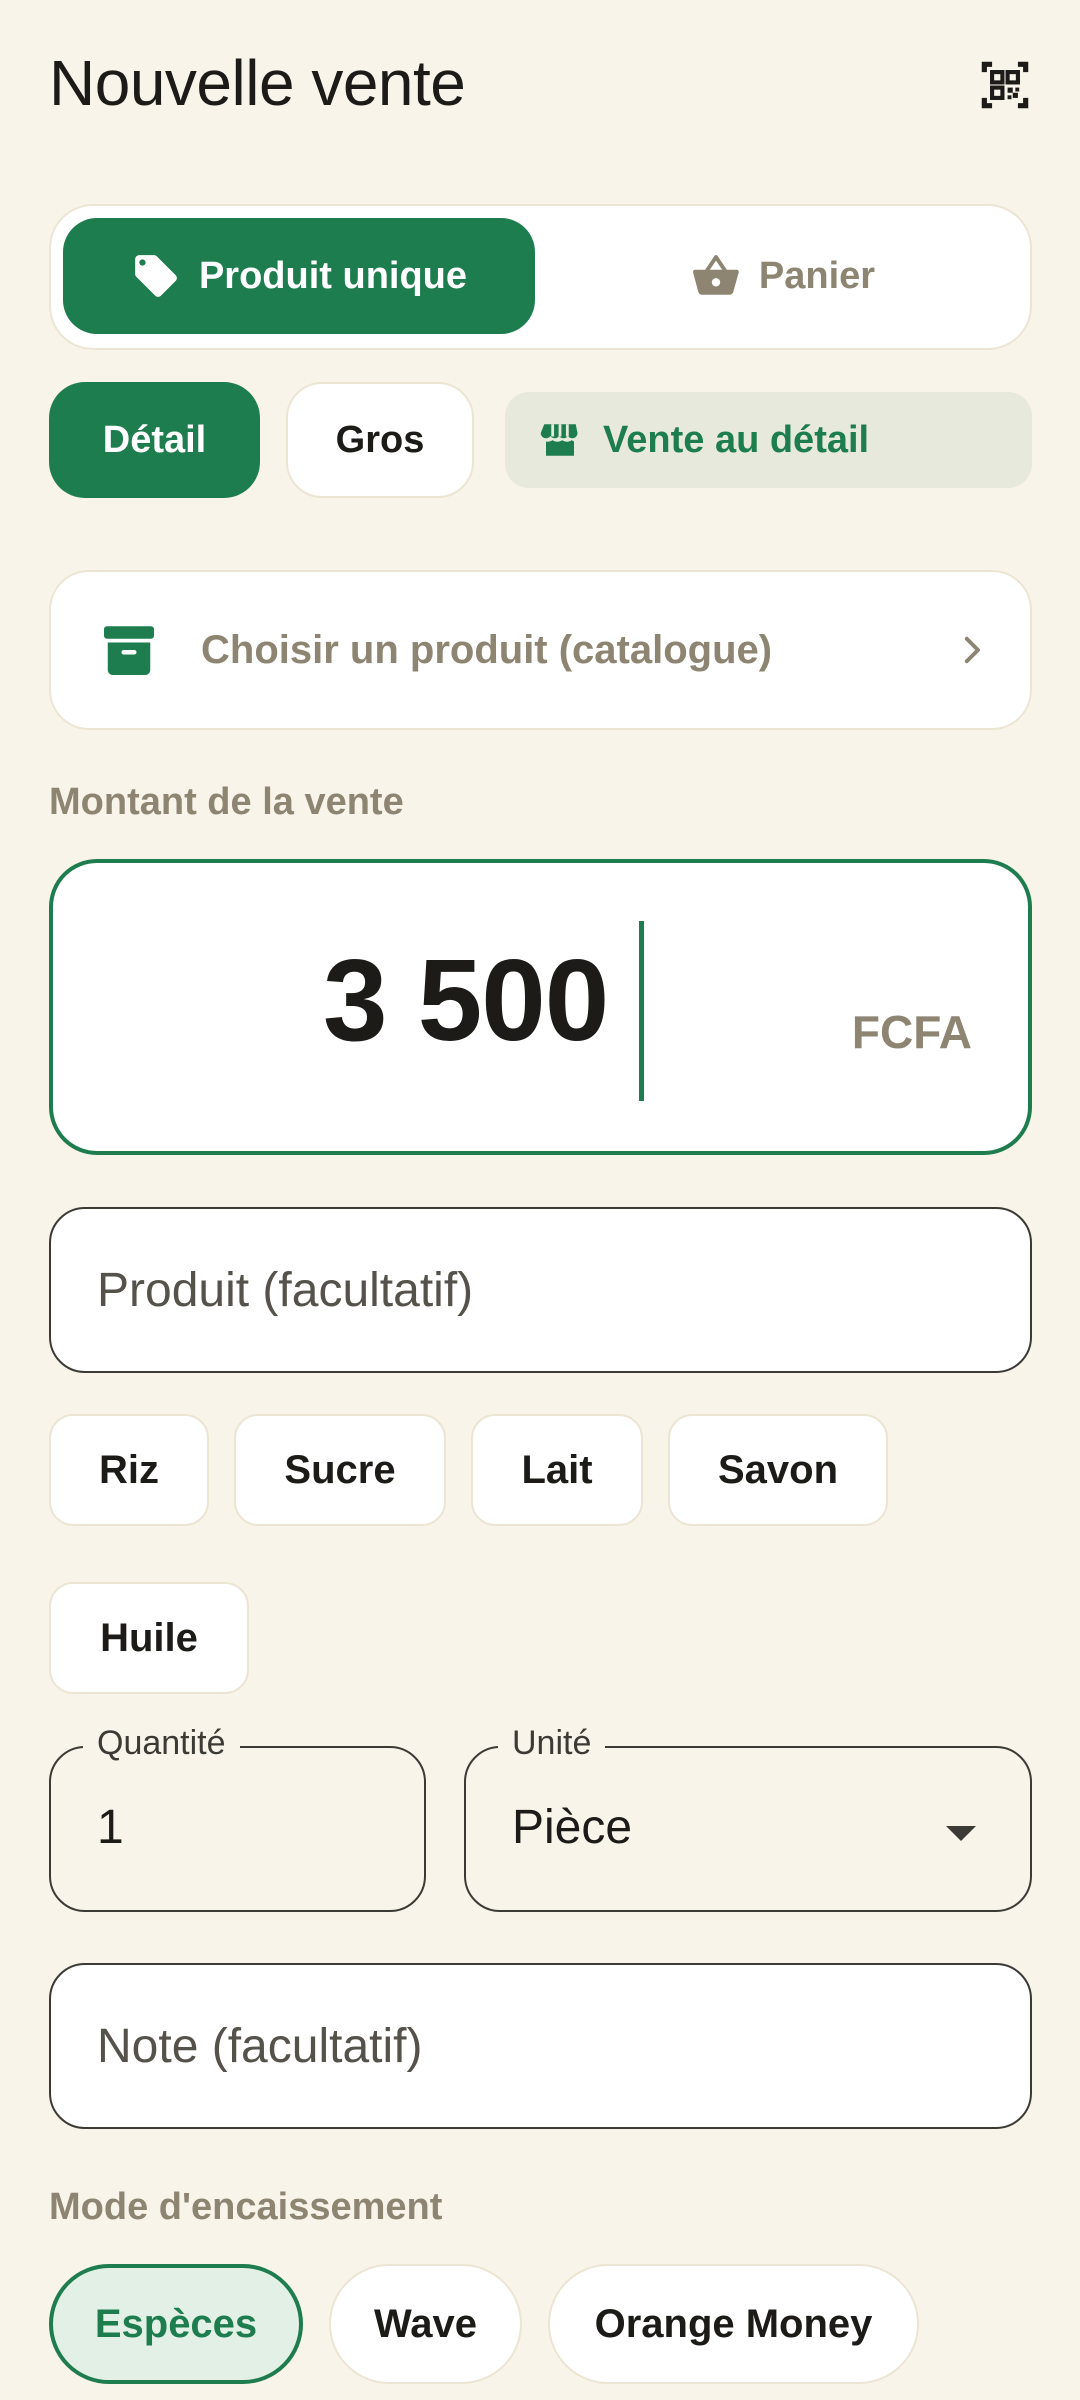 Image resolution: width=1080 pixels, height=2400 pixels. I want to click on mode-single-product-button: Produit unique, so click(299, 276).